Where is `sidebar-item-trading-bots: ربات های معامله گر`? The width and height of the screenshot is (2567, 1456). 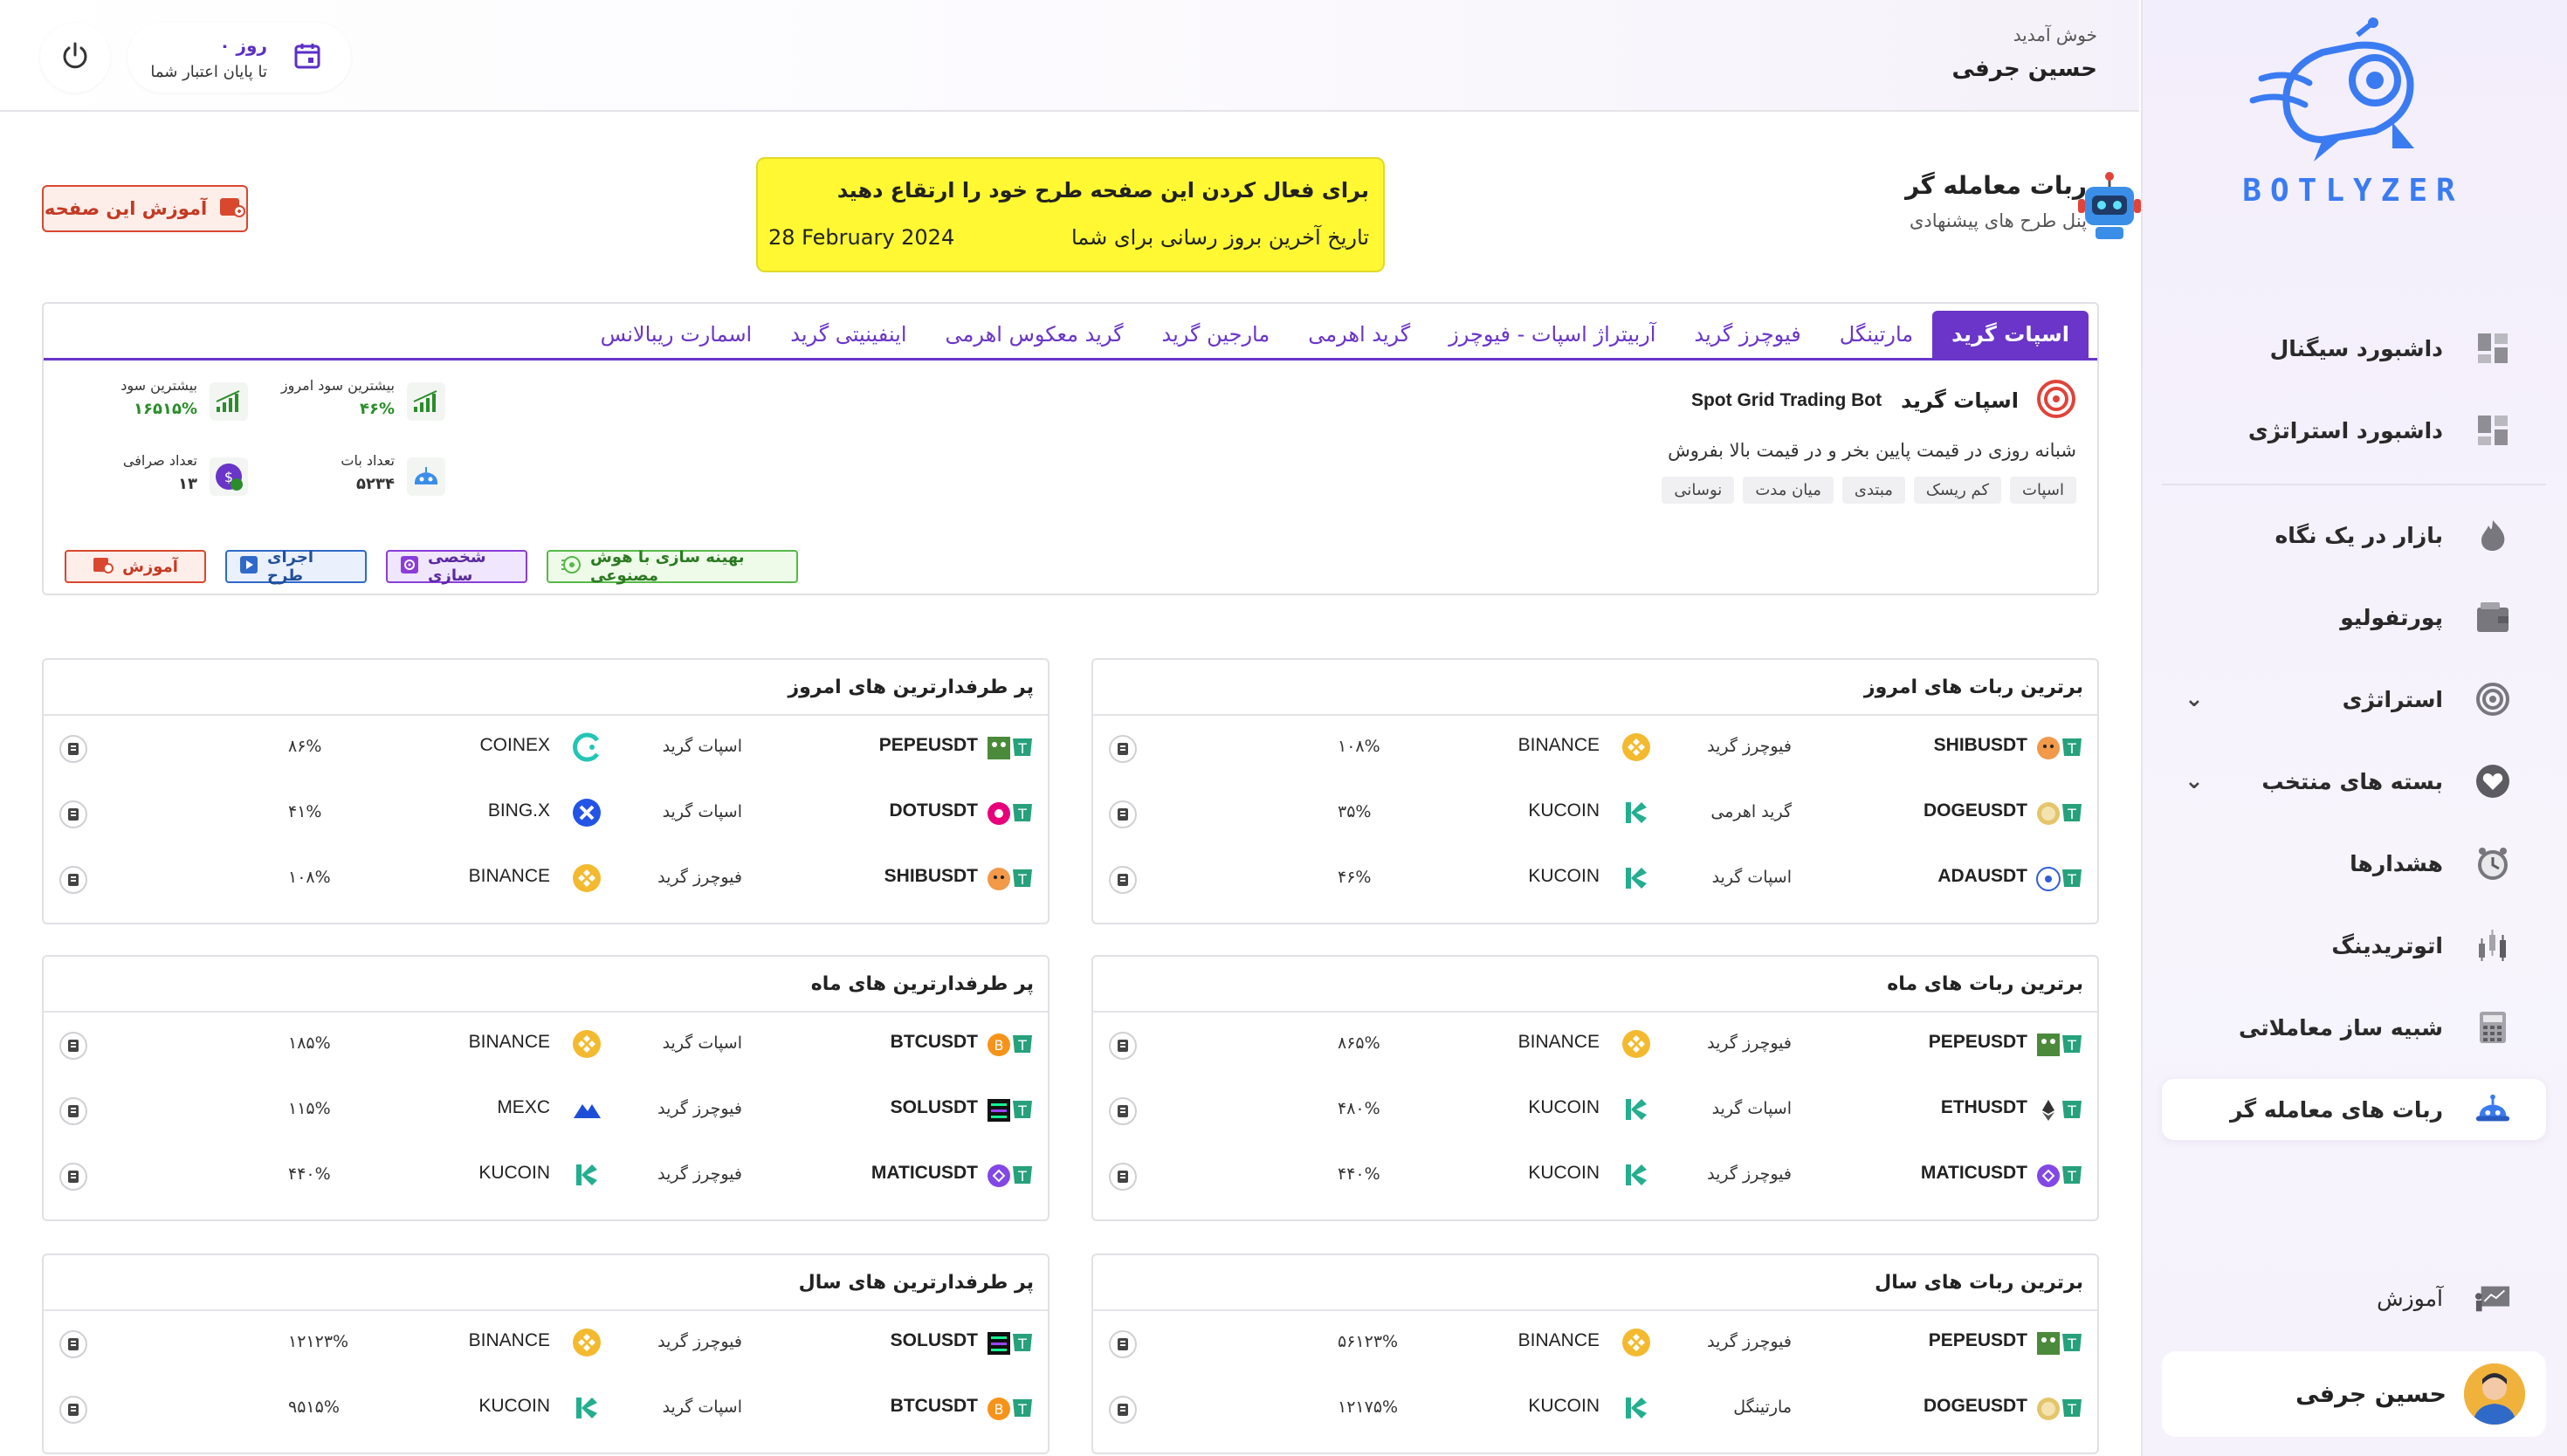 sidebar-item-trading-bots: ربات های معامله گر is located at coordinates (2354, 1109).